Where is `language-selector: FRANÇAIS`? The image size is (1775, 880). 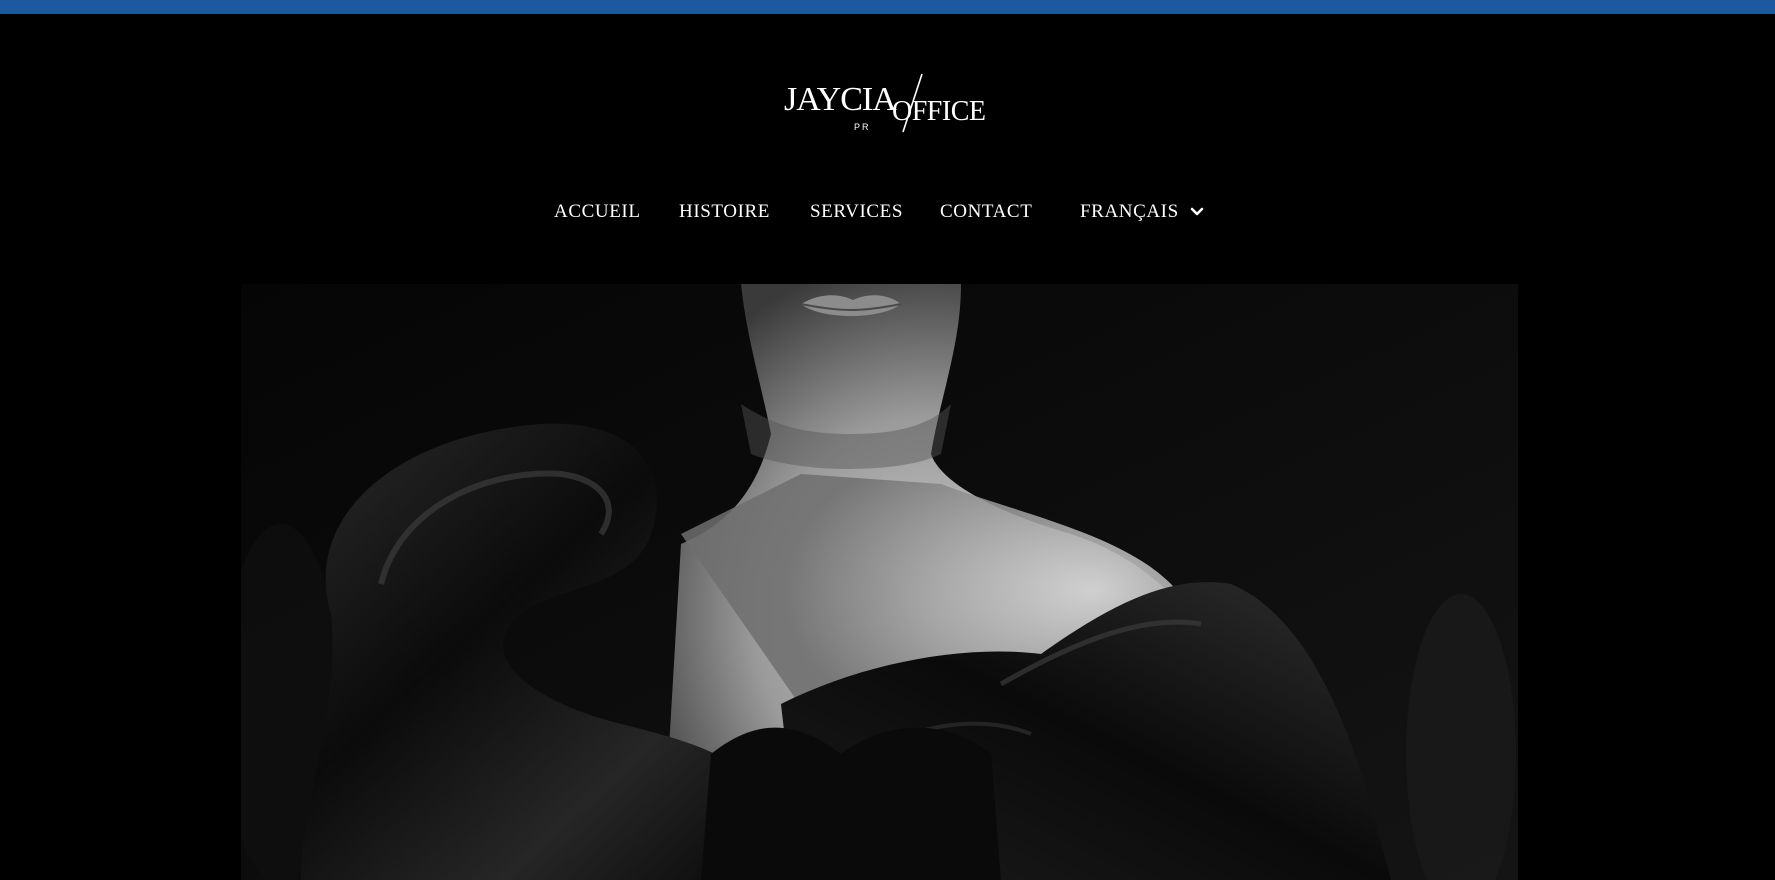
language-selector: FRANÇAIS is located at coordinates (1129, 212).